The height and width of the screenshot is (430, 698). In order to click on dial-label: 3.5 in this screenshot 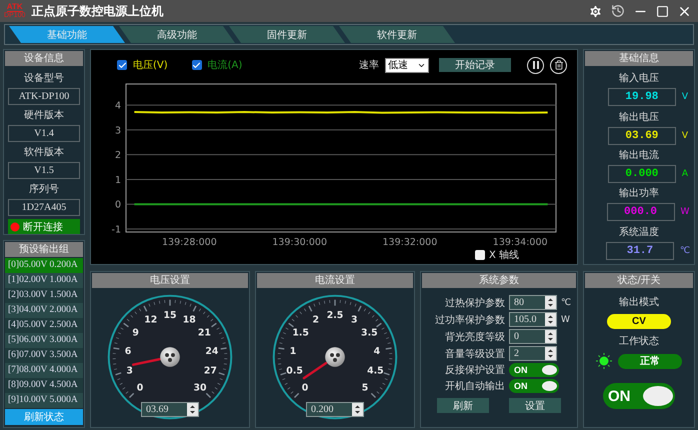, I will do `click(369, 333)`.